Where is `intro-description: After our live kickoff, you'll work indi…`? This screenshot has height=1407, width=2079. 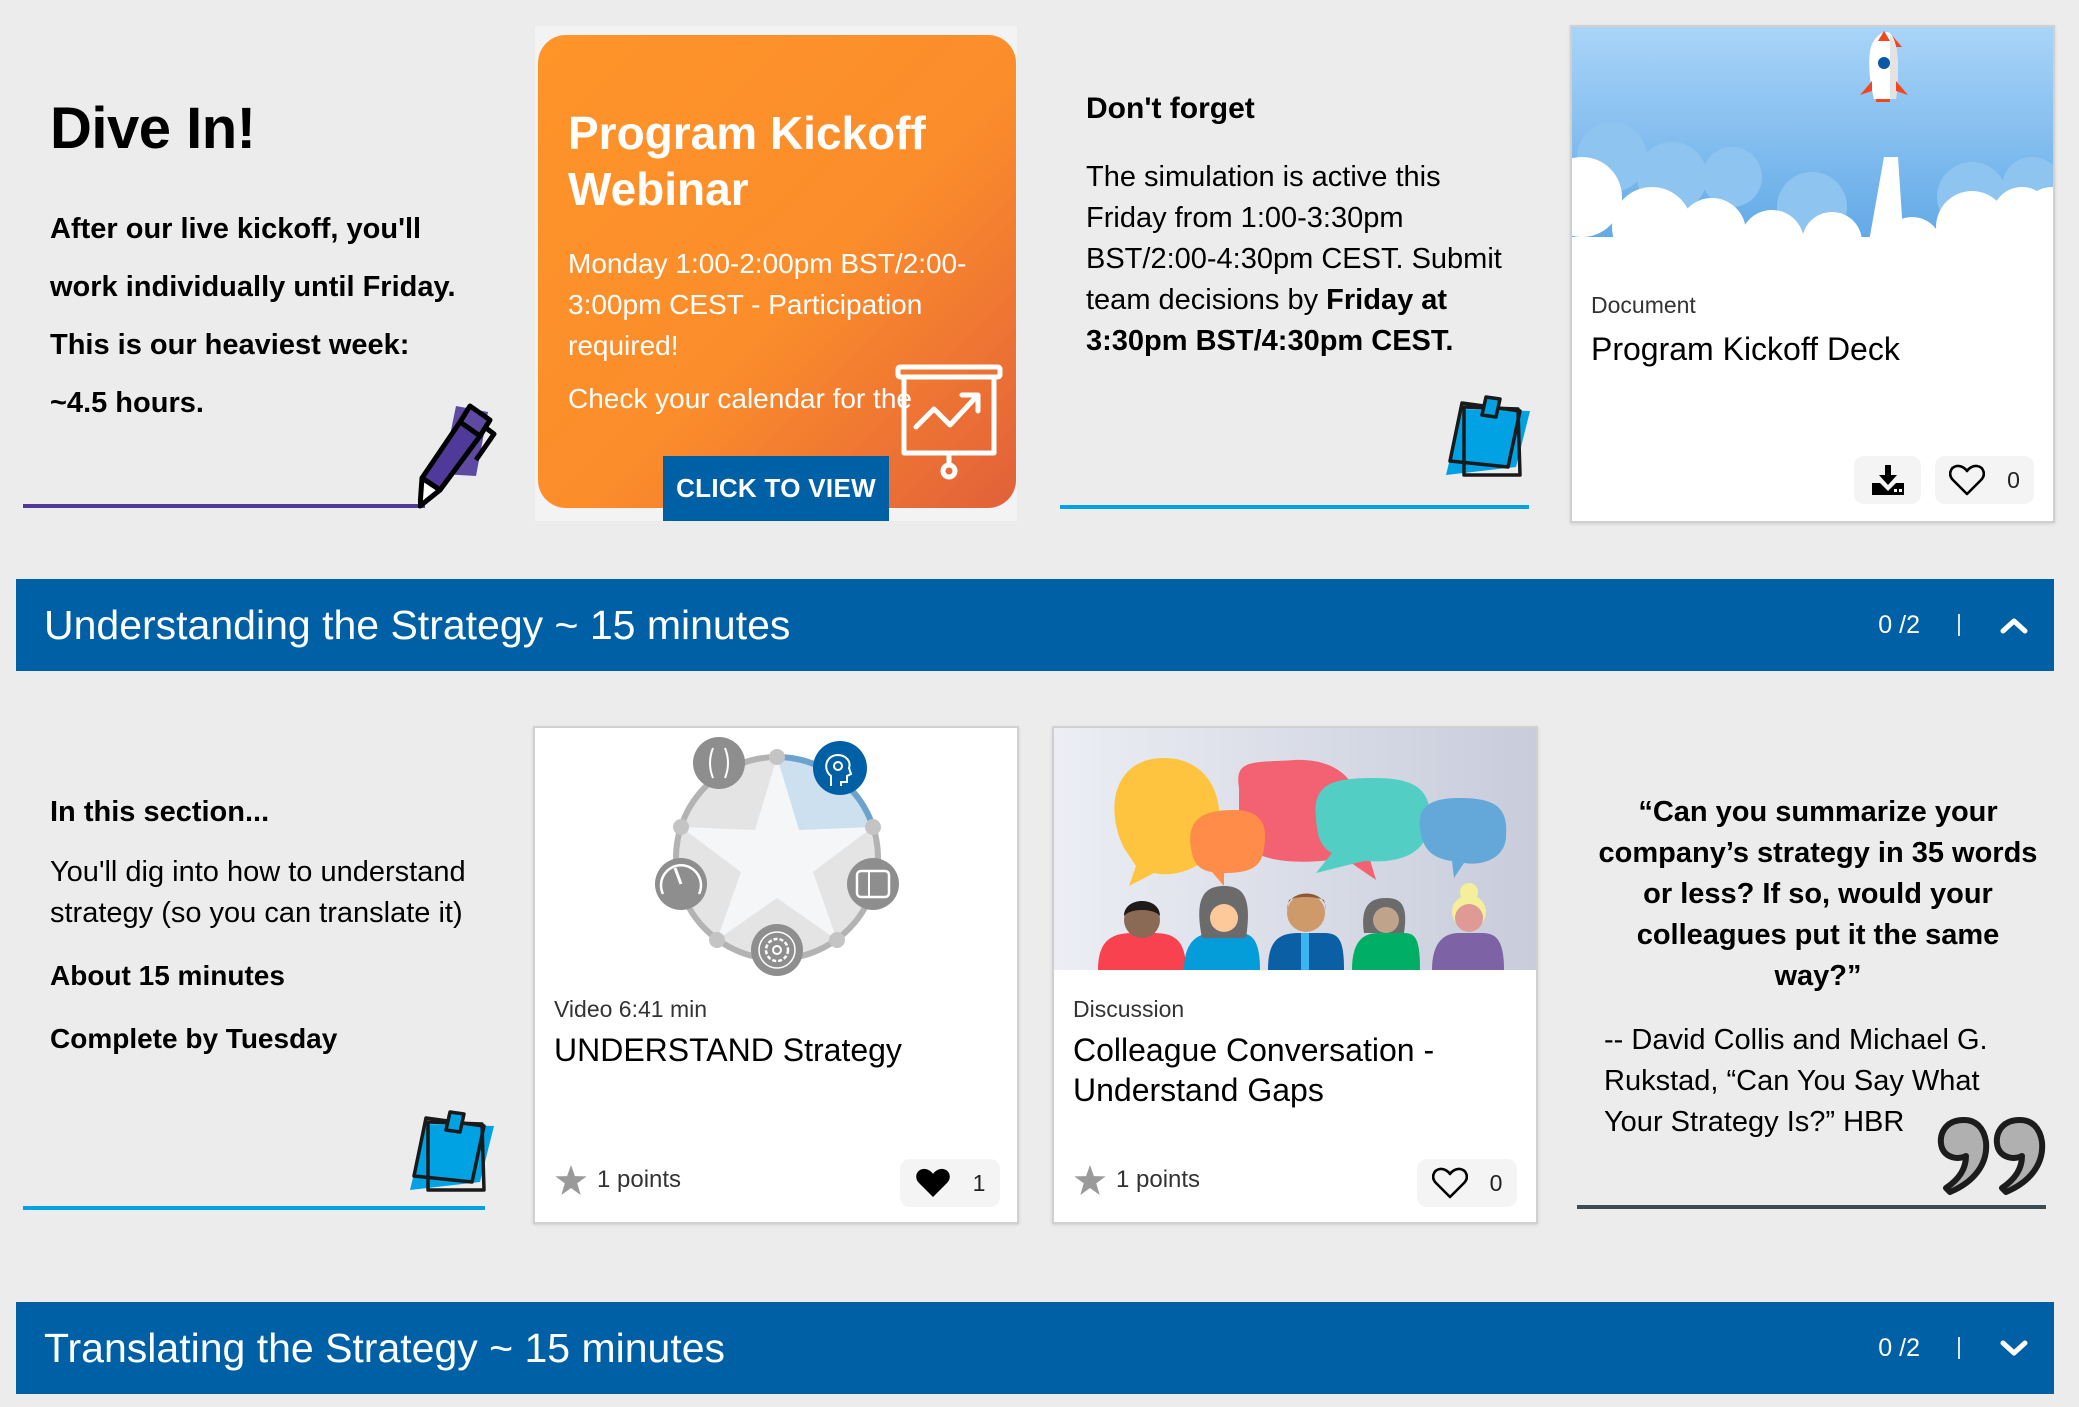
intro-description: After our live kickoff, you'll work indi… is located at coordinates (253, 316).